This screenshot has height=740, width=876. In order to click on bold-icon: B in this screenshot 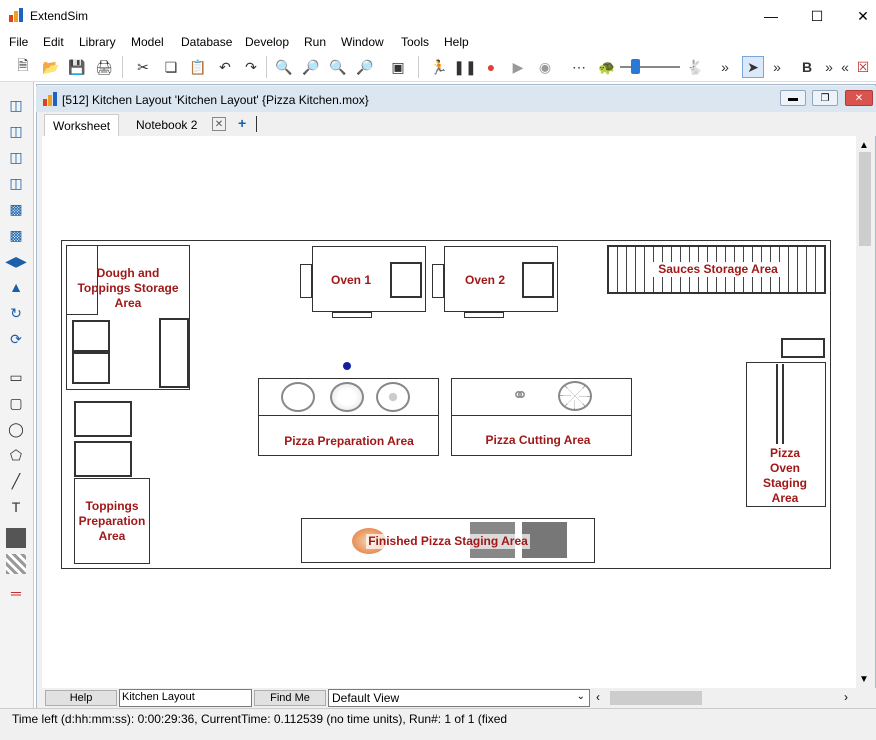, I will do `click(807, 67)`.